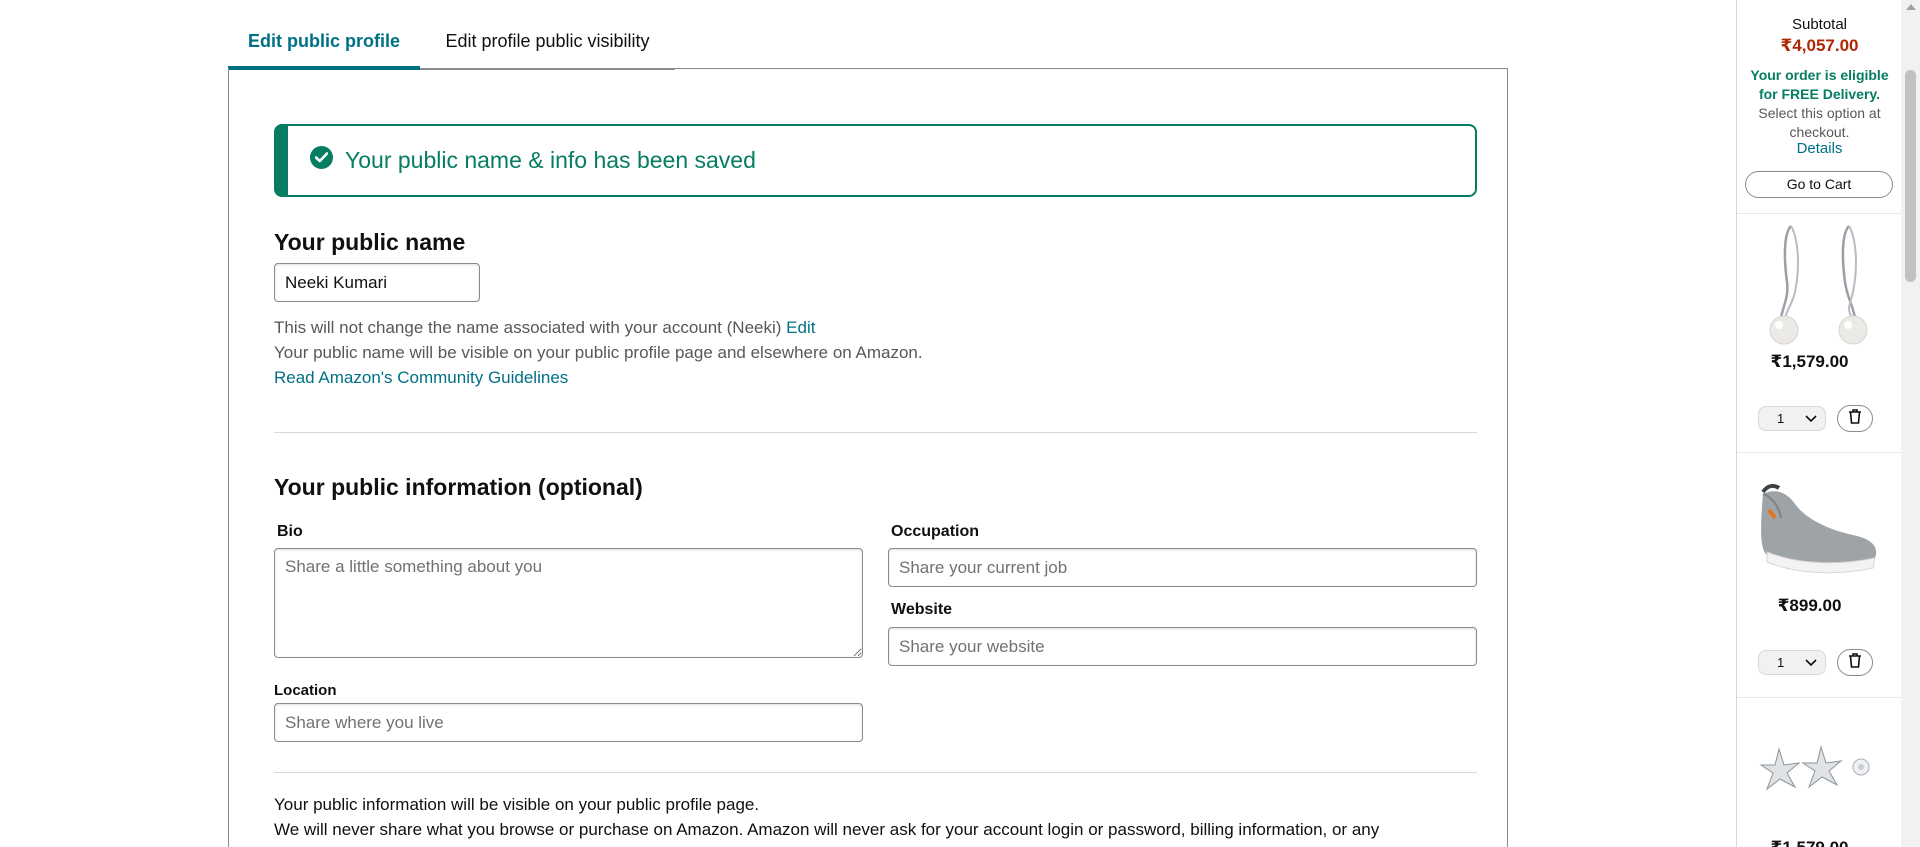 The image size is (1920, 847). I want to click on success-alert: Your public name & info has been saved, so click(875, 160).